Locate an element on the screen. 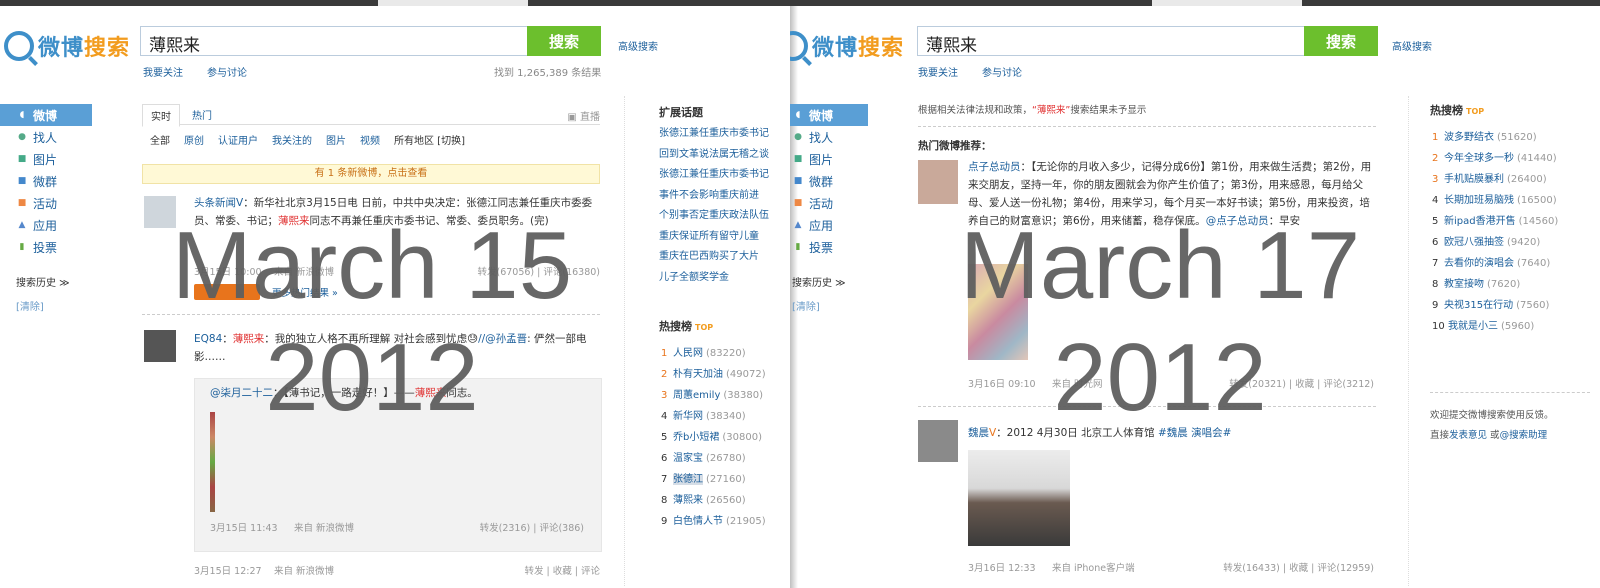 This screenshot has width=1600, height=588. tab-hot: 热门 is located at coordinates (202, 114).